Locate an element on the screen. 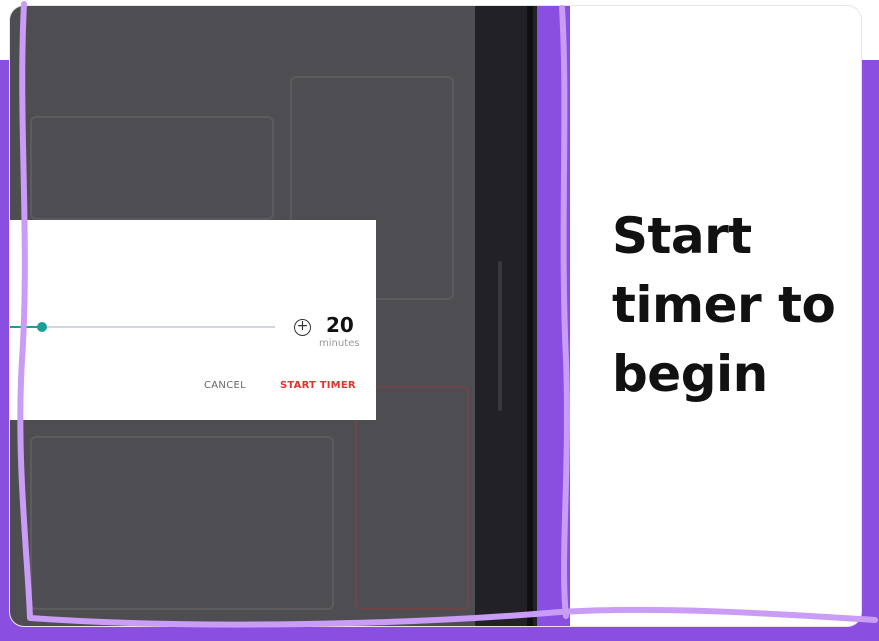  minutes-slider-track is located at coordinates (142, 327).